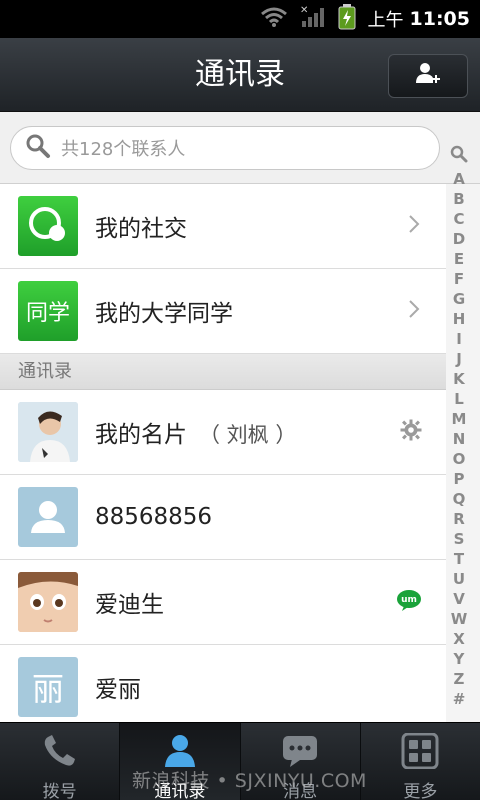  Describe the element at coordinates (459, 379) in the screenshot. I see `index-letter: K` at that location.